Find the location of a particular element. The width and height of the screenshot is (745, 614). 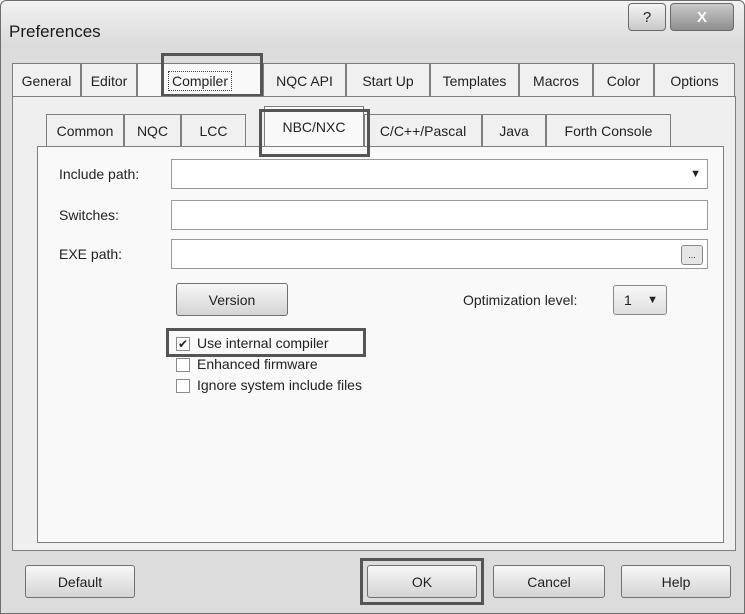

ok-button: OK is located at coordinates (422, 581).